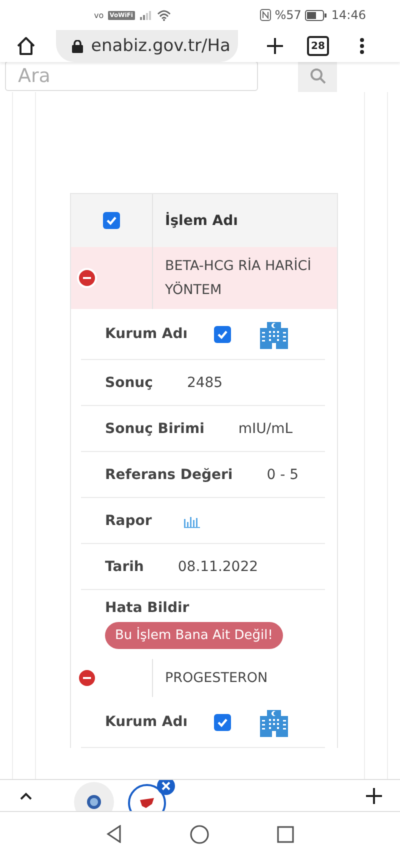  I want to click on collapse-icon, so click(87, 278).